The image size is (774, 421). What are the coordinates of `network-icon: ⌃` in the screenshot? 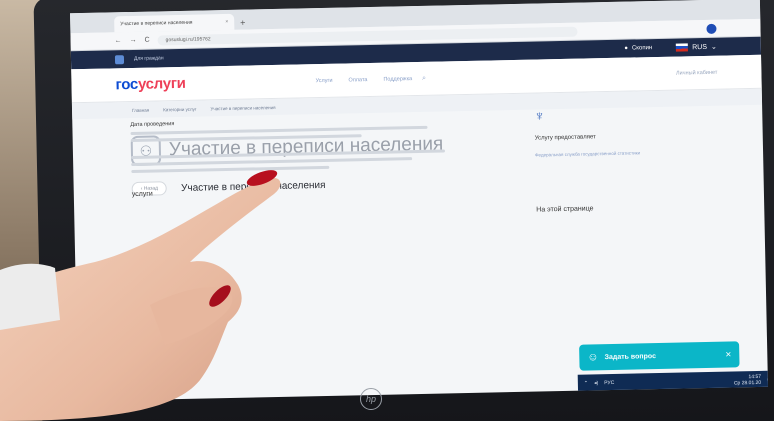 It's located at (586, 383).